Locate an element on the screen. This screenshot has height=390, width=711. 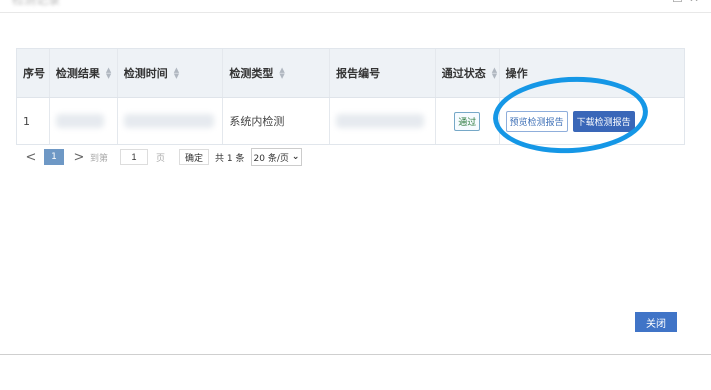
dialog-title: 检测记录 is located at coordinates (36, 3).